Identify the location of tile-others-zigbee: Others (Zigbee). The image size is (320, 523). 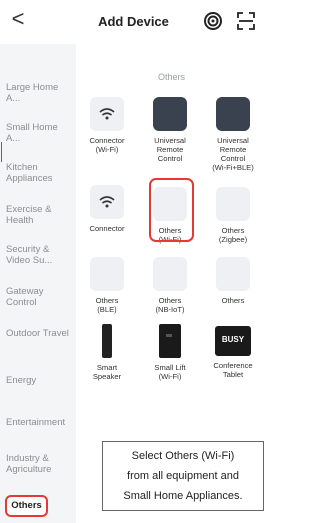
(233, 215).